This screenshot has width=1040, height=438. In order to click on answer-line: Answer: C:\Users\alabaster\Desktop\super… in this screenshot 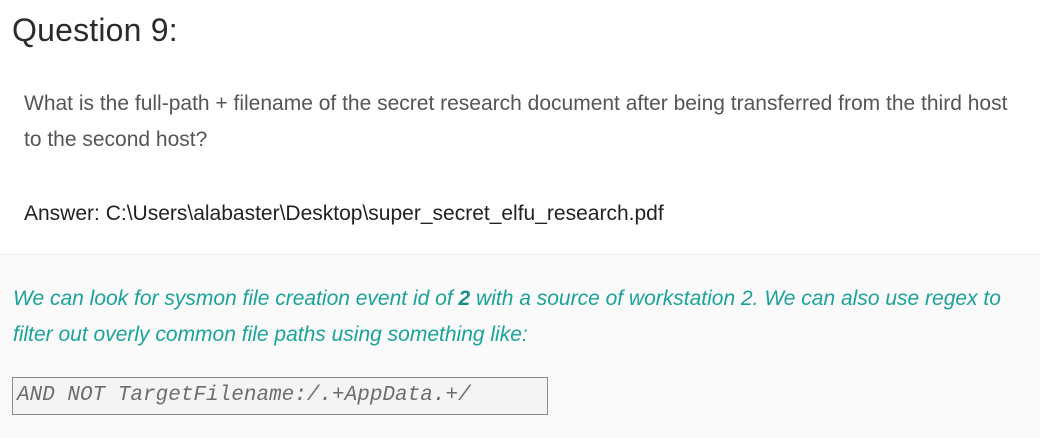, I will do `click(344, 214)`.